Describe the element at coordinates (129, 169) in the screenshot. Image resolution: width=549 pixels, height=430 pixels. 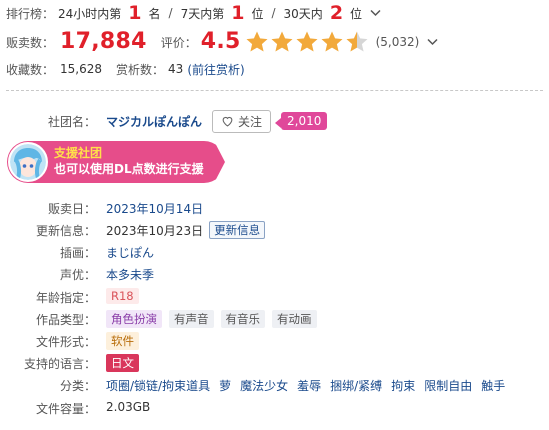
I see `support-subtitle: 也可以使用DL点数进行支援` at that location.